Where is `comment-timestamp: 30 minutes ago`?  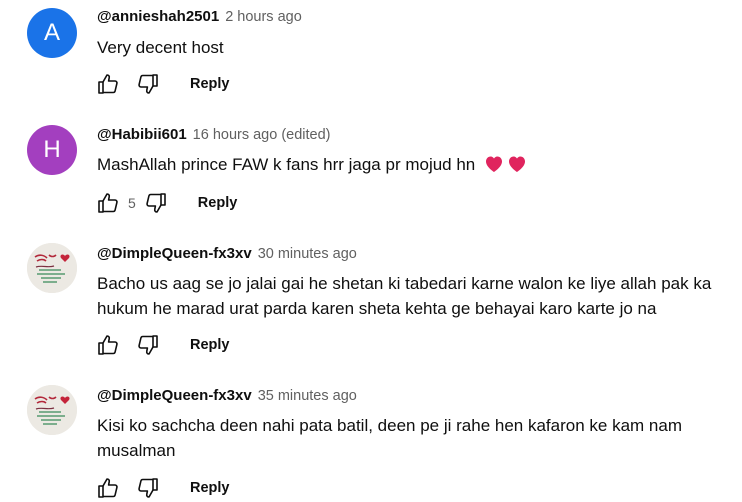 comment-timestamp: 30 minutes ago is located at coordinates (307, 254).